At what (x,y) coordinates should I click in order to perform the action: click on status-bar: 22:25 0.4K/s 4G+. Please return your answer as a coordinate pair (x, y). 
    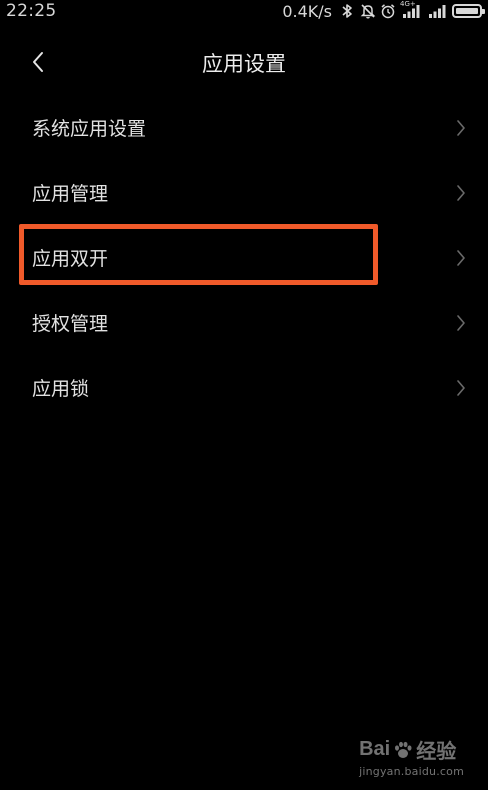
    Looking at the image, I should click on (244, 12).